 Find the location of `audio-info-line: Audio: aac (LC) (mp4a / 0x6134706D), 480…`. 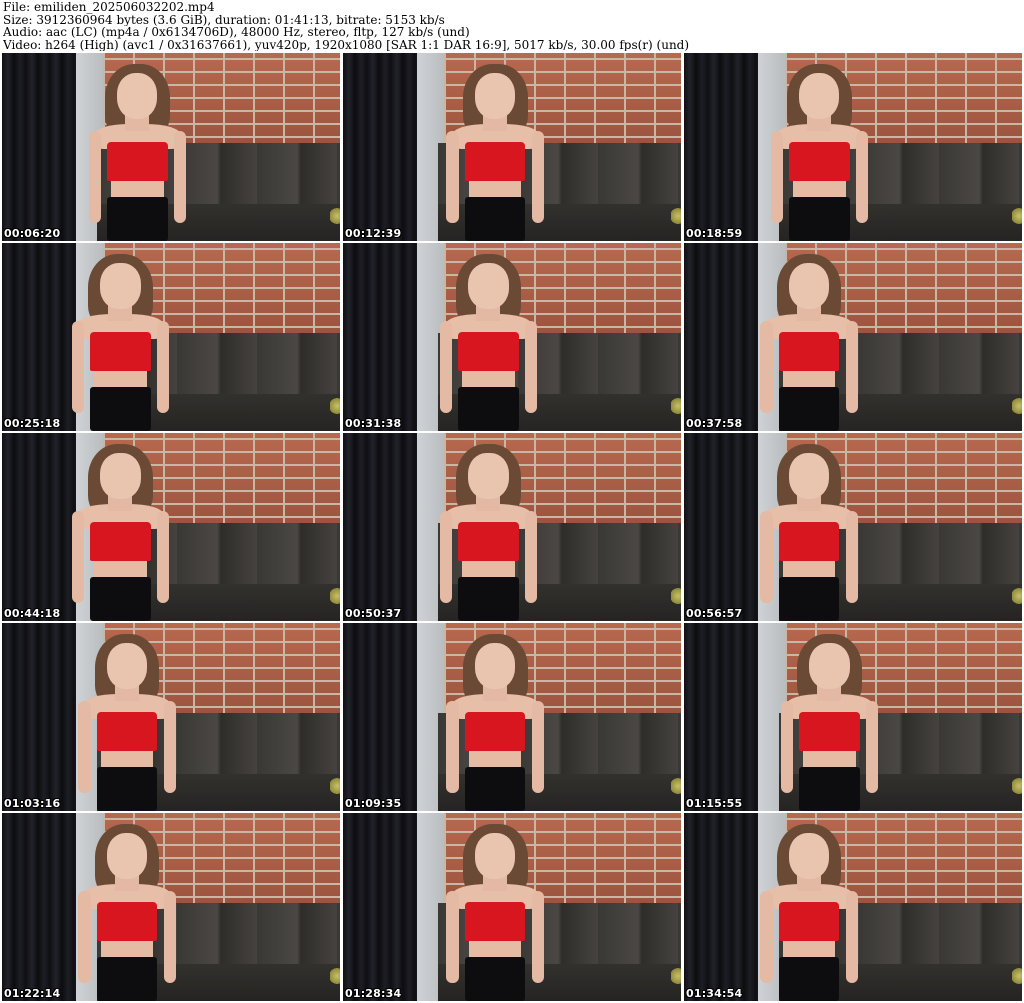

audio-info-line: Audio: aac (LC) (mp4a / 0x6134706D), 480… is located at coordinates (236, 32).